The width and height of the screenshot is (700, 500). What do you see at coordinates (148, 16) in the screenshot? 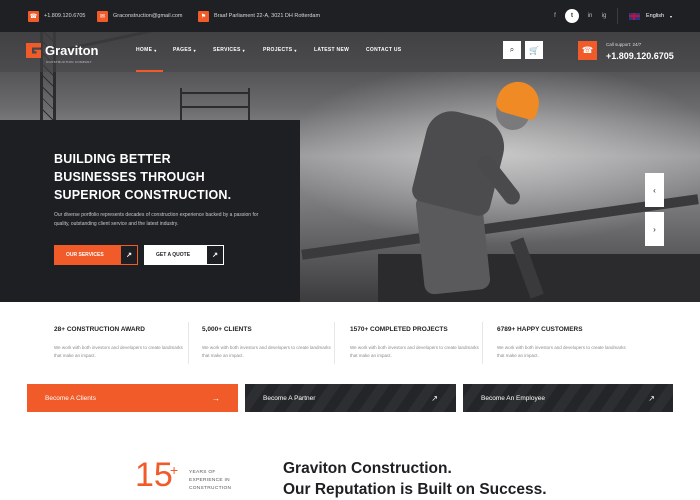
I see `topbar-email-text: Graconstruction@gmail.com` at bounding box center [148, 16].